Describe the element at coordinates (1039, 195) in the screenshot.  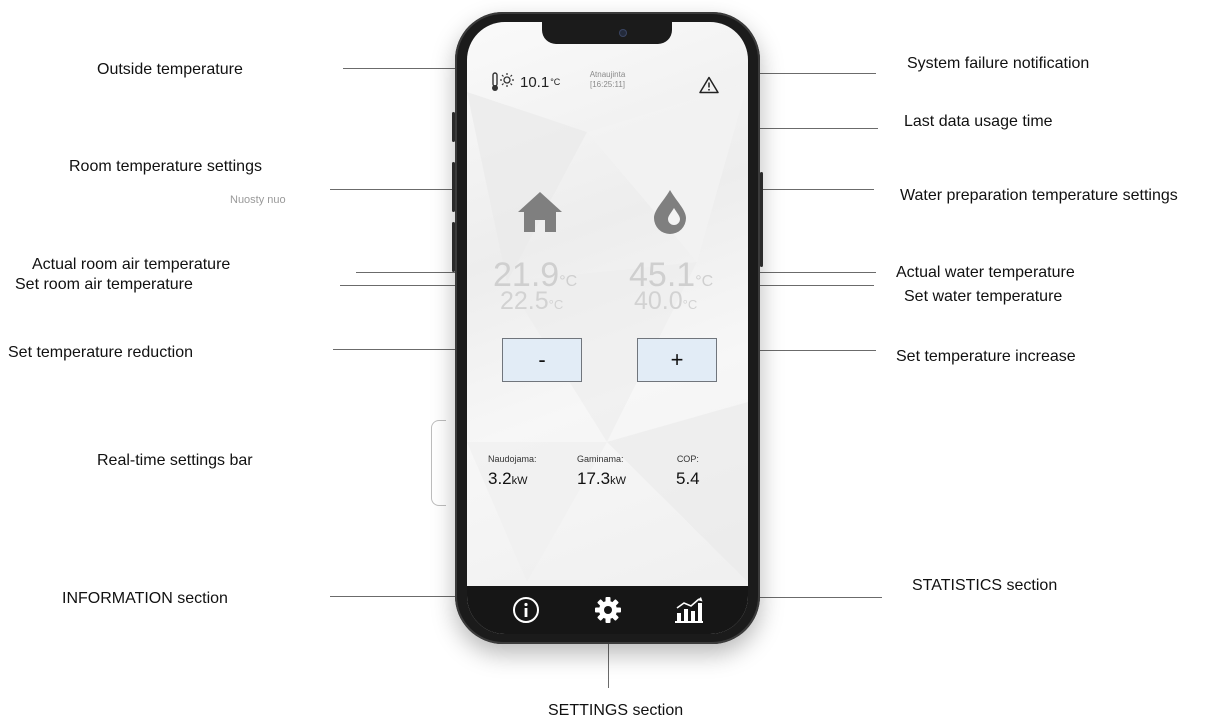
I see `callout-water-preparation-temperature-settings: Water preparation temperature settings` at that location.